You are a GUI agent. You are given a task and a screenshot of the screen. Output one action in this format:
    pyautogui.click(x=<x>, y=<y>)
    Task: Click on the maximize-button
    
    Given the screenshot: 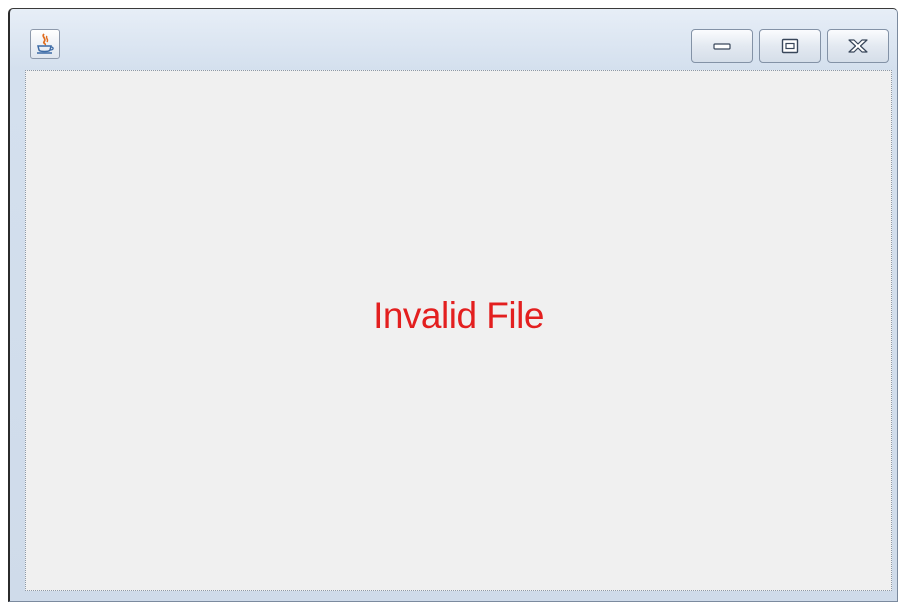 What is the action you would take?
    pyautogui.click(x=790, y=46)
    